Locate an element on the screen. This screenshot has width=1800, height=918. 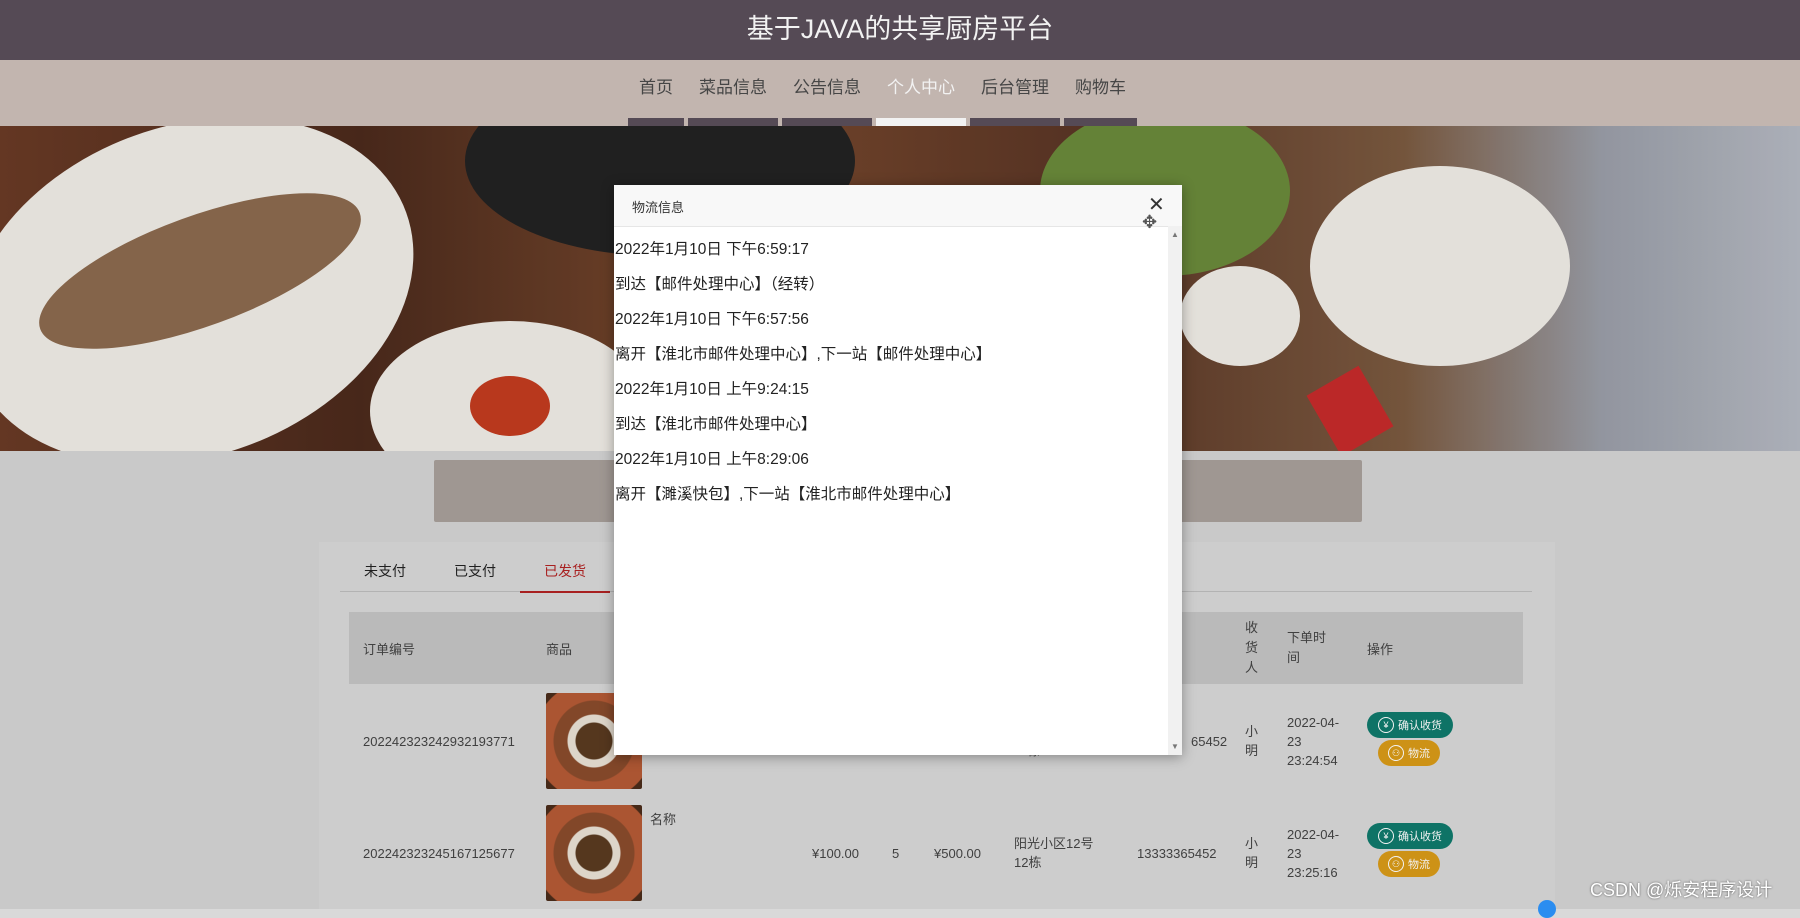
nav-admin: 后台管理 is located at coordinates (1015, 93).